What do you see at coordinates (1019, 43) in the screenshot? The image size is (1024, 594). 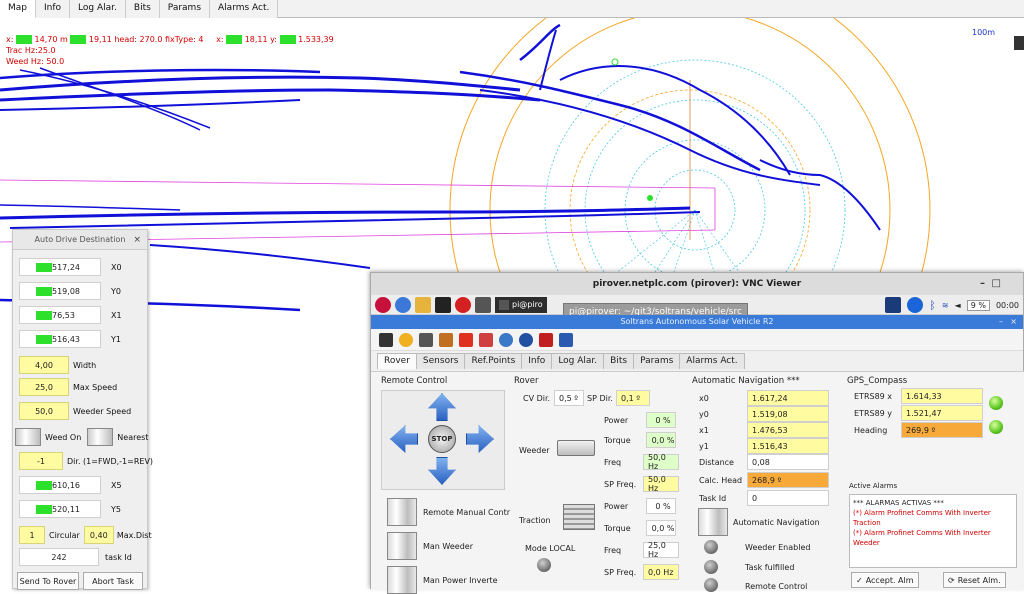 I see `layers-icon` at bounding box center [1019, 43].